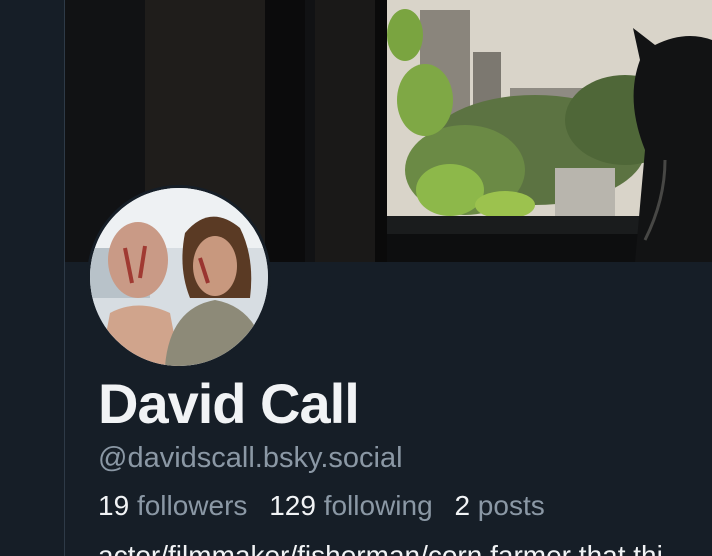  I want to click on followers-count: 19, so click(114, 505).